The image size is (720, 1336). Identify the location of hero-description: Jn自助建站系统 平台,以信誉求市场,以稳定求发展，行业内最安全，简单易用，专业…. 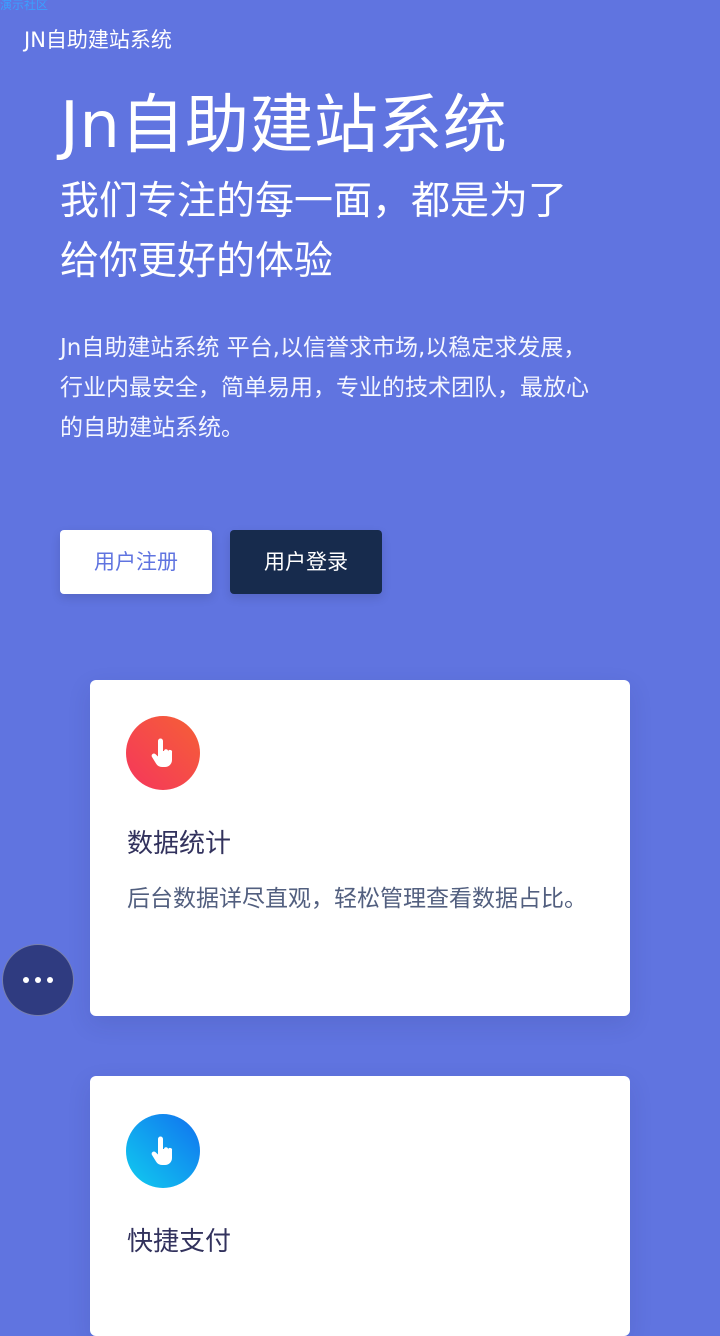
(324, 388).